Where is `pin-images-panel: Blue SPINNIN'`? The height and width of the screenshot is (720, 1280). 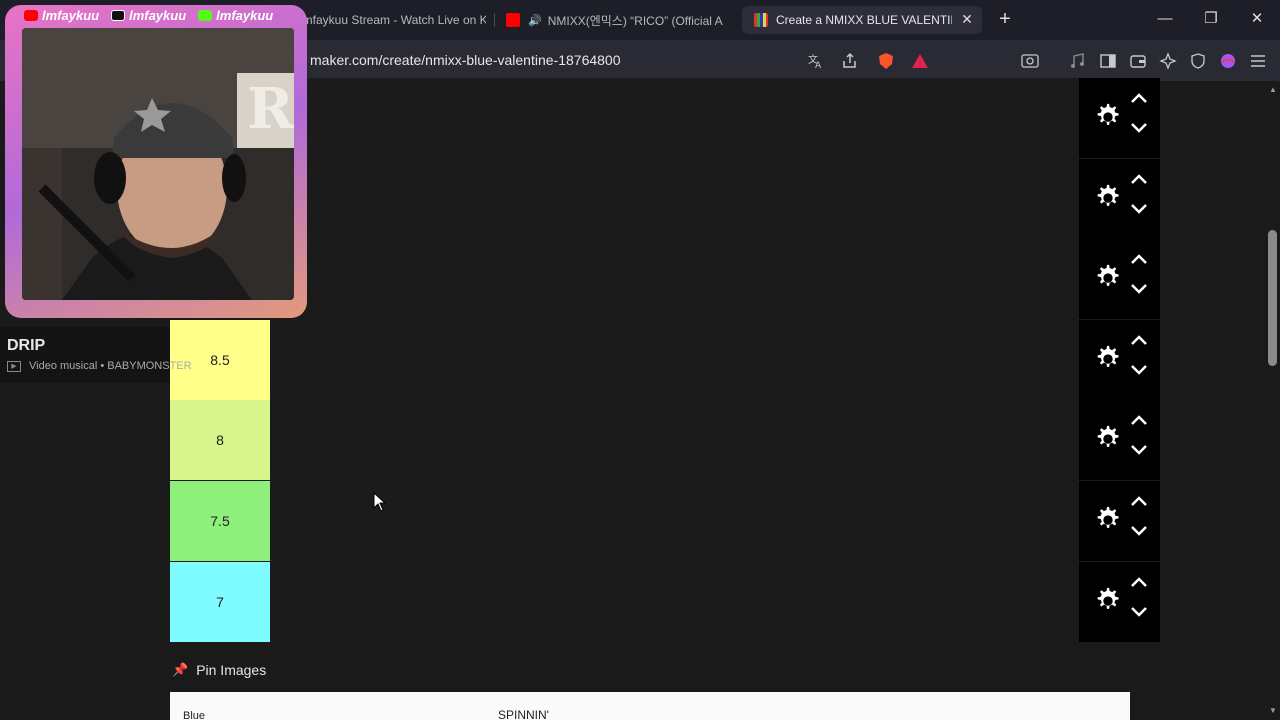 pin-images-panel: Blue SPINNIN' is located at coordinates (650, 706).